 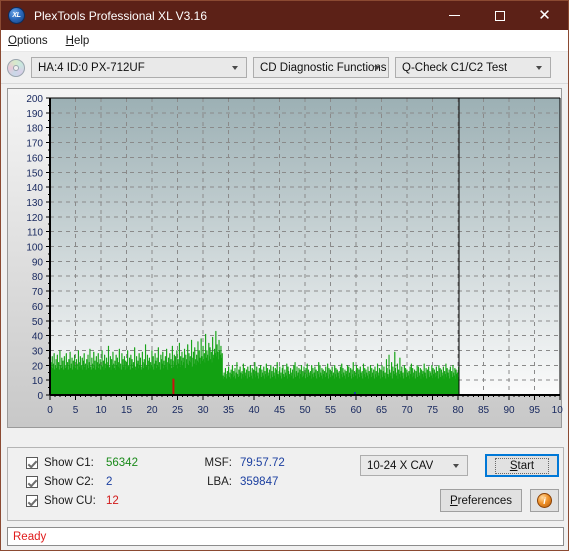 What do you see at coordinates (120, 15) in the screenshot?
I see `window-title: PlexTools Professional XL V3.16` at bounding box center [120, 15].